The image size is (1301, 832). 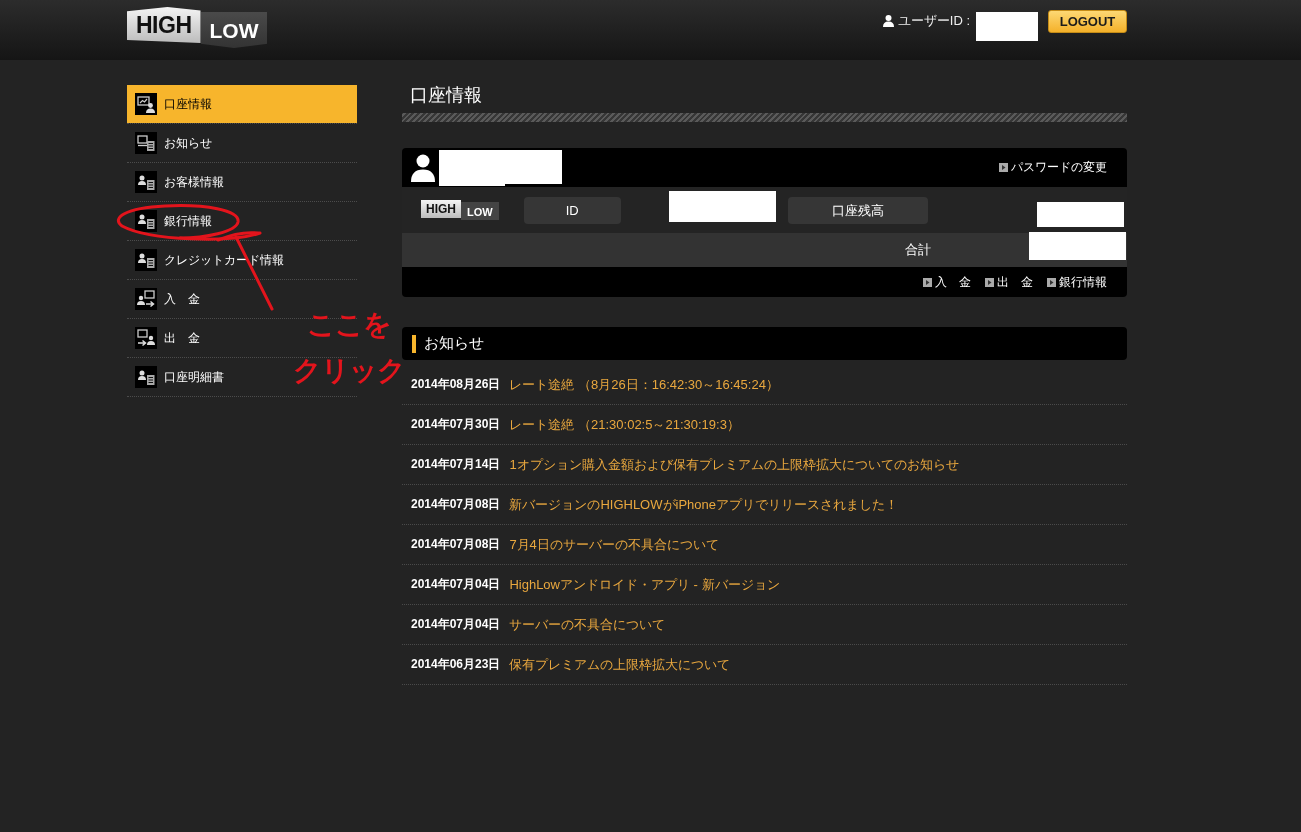 What do you see at coordinates (349, 348) in the screenshot?
I see `annotation-text: ここを クリック` at bounding box center [349, 348].